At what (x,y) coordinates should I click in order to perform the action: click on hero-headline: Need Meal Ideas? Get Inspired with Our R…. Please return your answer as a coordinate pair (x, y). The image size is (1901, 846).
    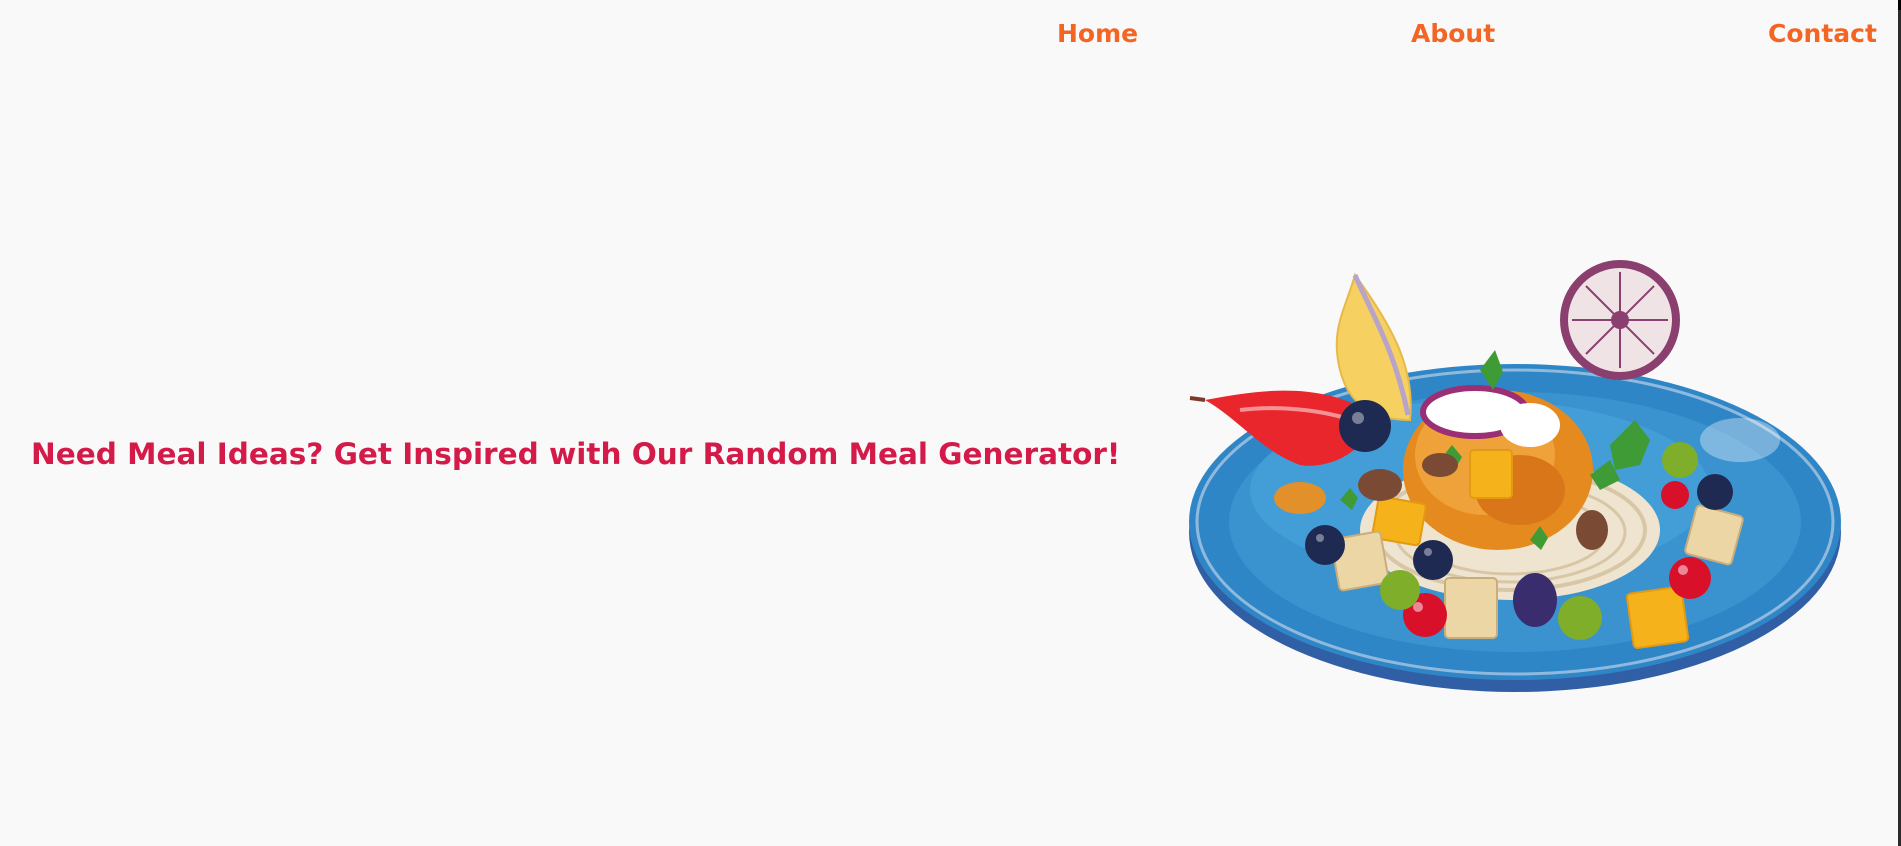
    Looking at the image, I should click on (576, 454).